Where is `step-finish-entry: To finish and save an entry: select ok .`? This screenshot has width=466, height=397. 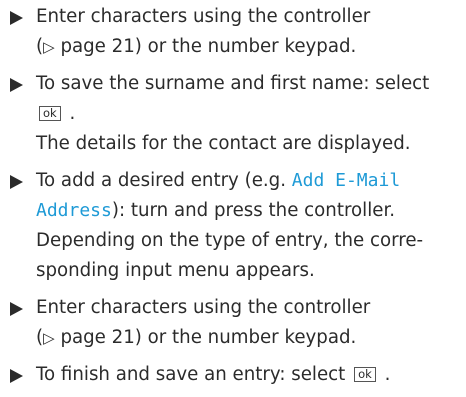
step-finish-entry: To finish and save an entry: select ok . is located at coordinates (236, 375).